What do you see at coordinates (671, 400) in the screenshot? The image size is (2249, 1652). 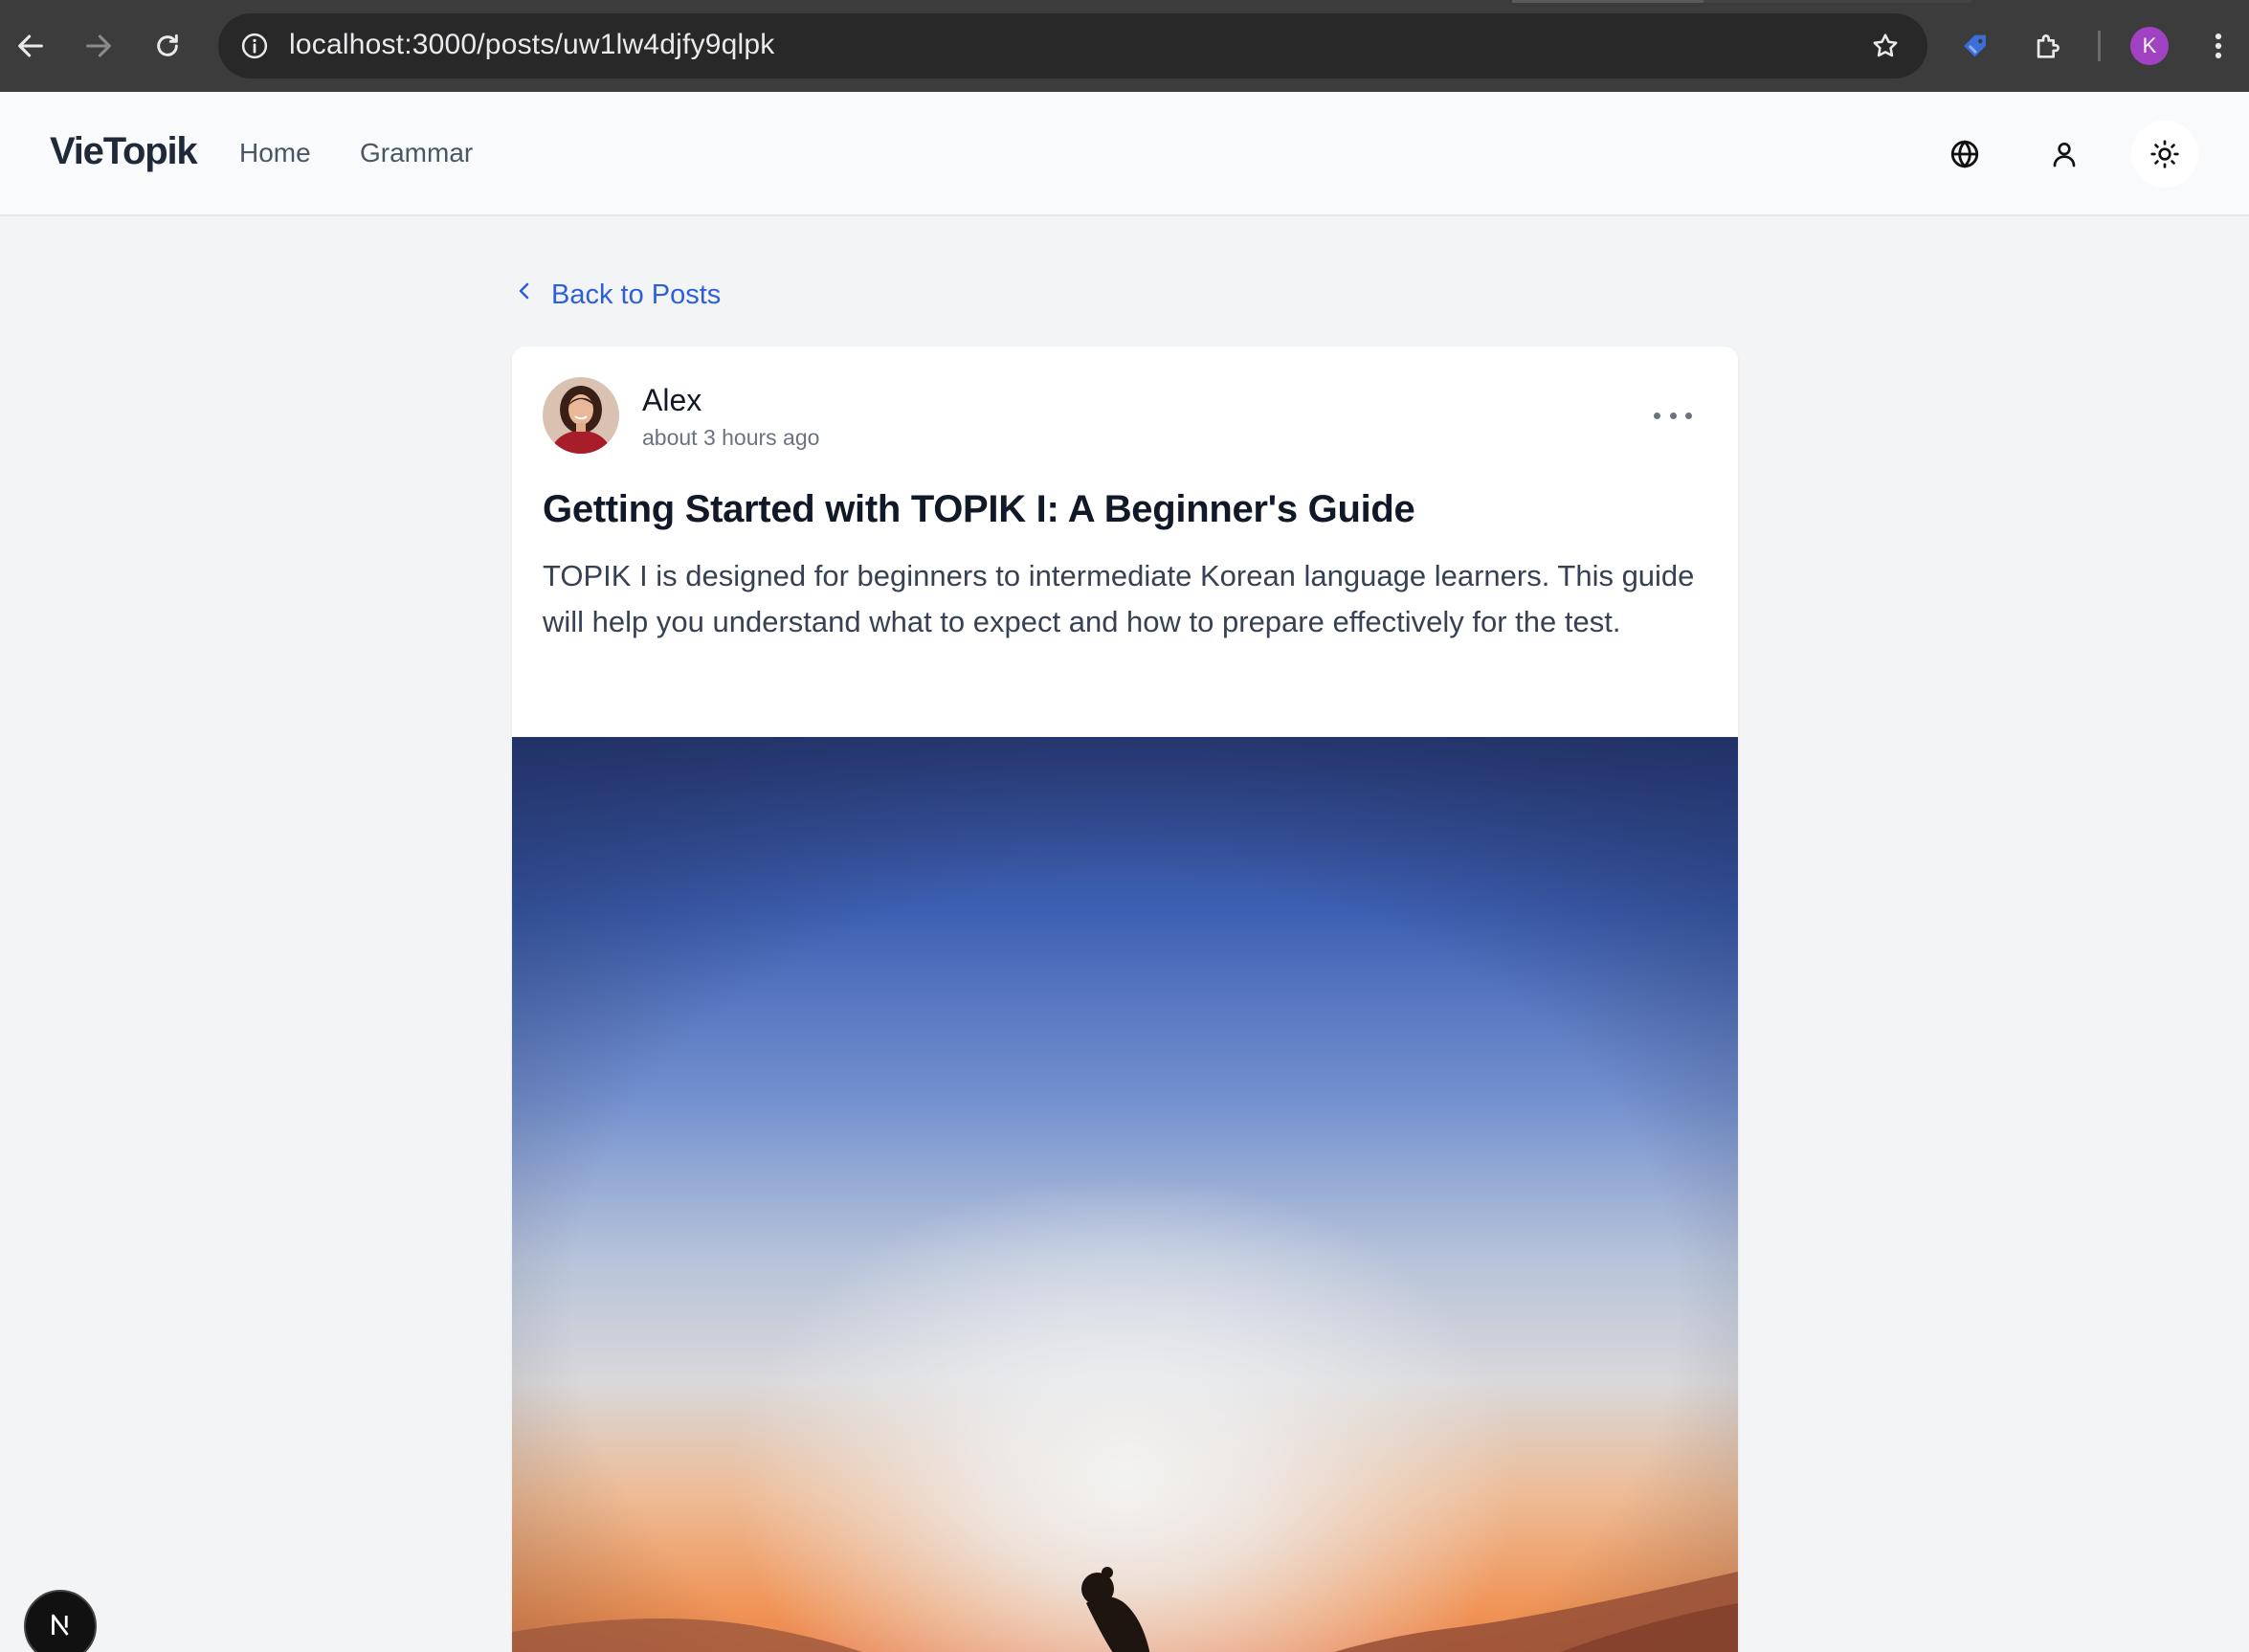 I see `author-name: Alex` at bounding box center [671, 400].